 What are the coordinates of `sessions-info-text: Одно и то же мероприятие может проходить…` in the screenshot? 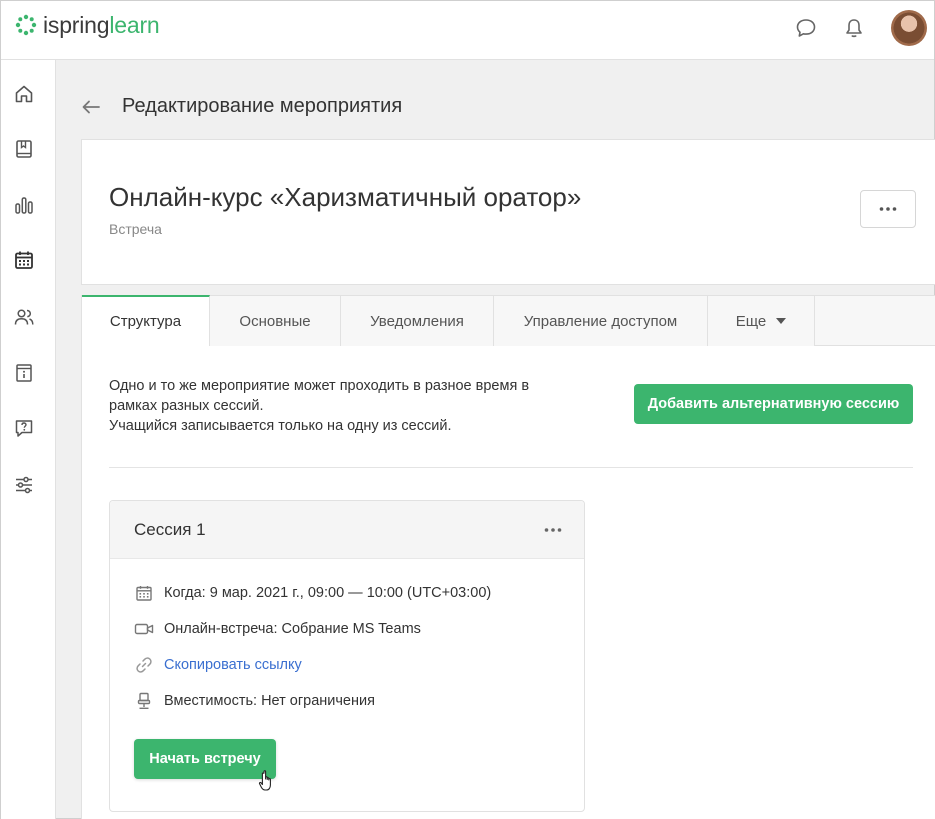 It's located at (319, 406).